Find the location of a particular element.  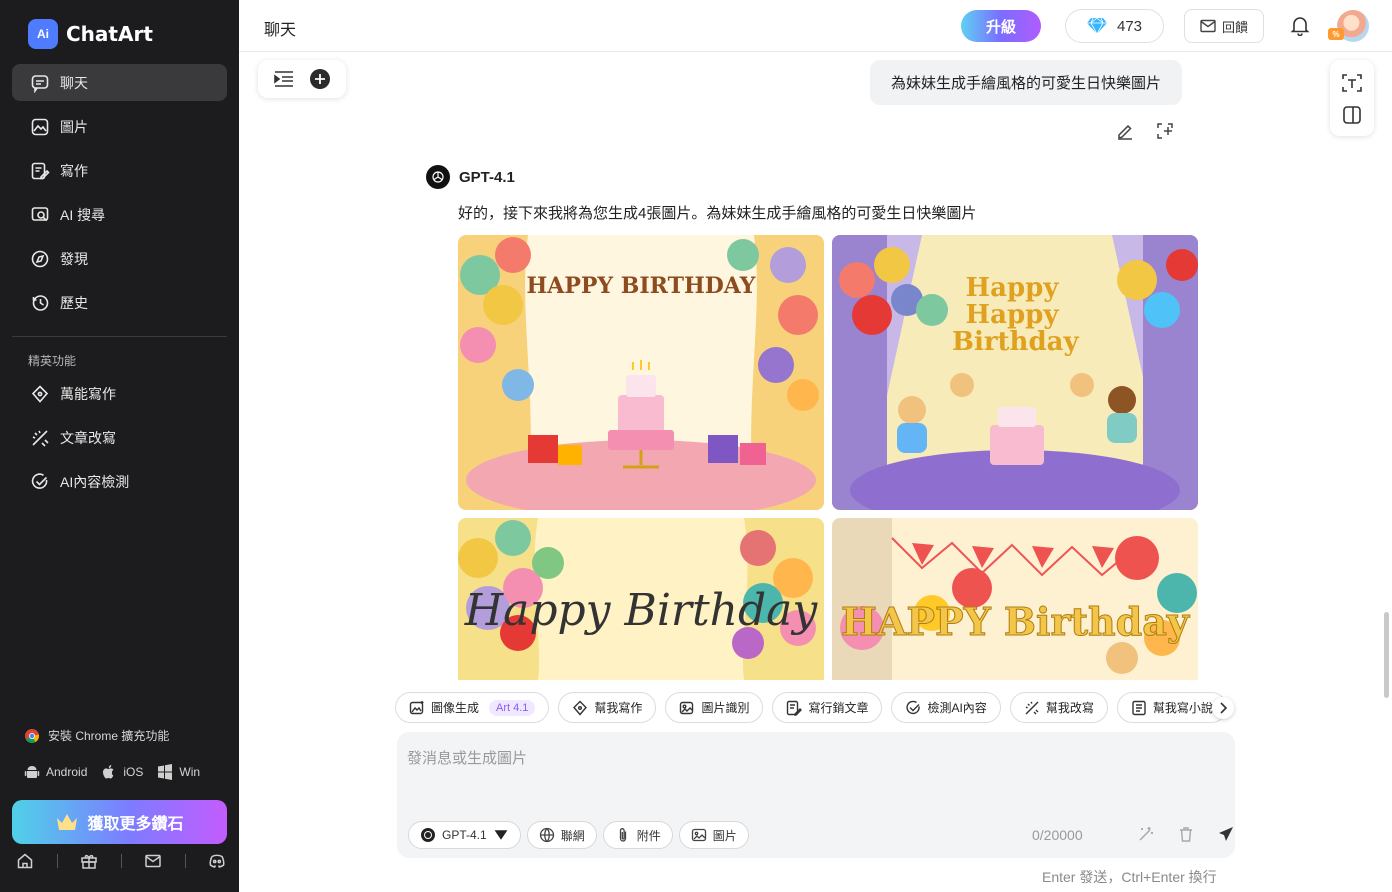

tool-image-recognition: 圖片識別 is located at coordinates (714, 707).